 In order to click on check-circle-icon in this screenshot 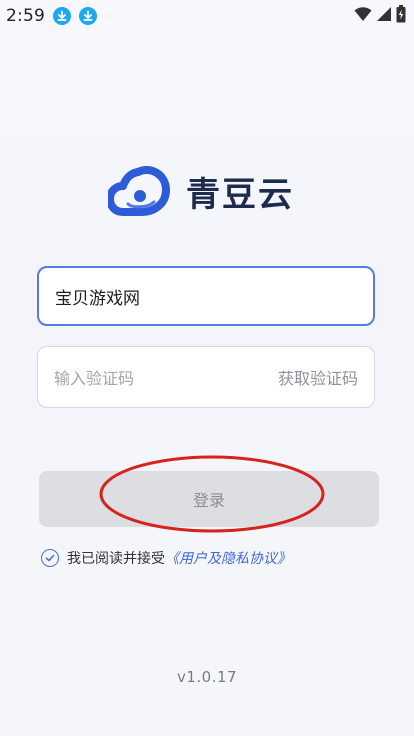, I will do `click(50, 558)`.